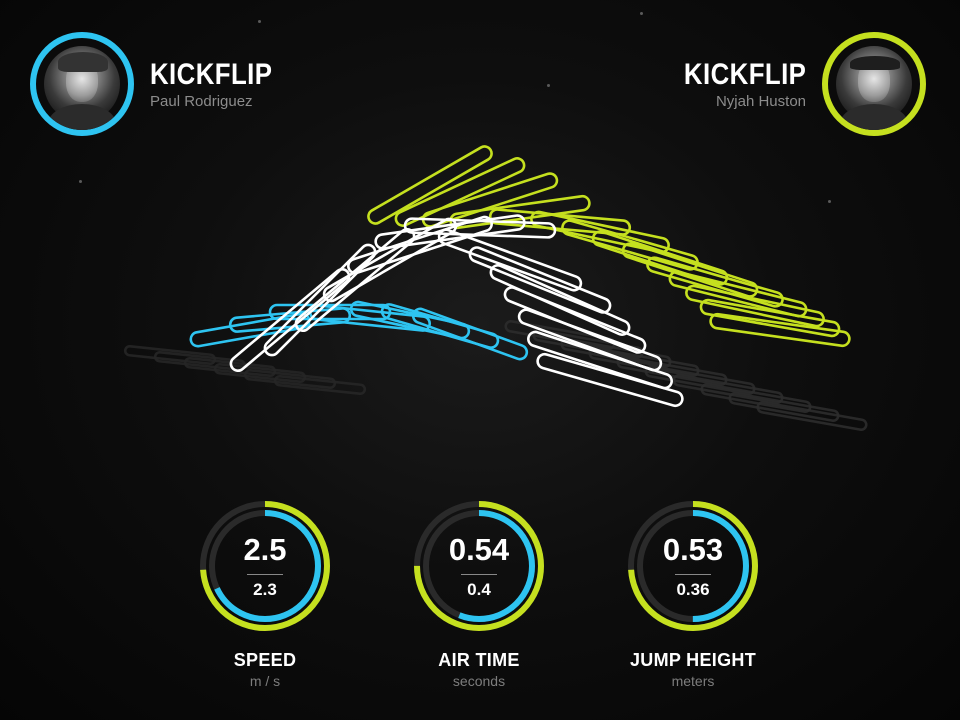  Describe the element at coordinates (265, 589) in the screenshot. I see `speed-value-secondary: 2.3` at that location.